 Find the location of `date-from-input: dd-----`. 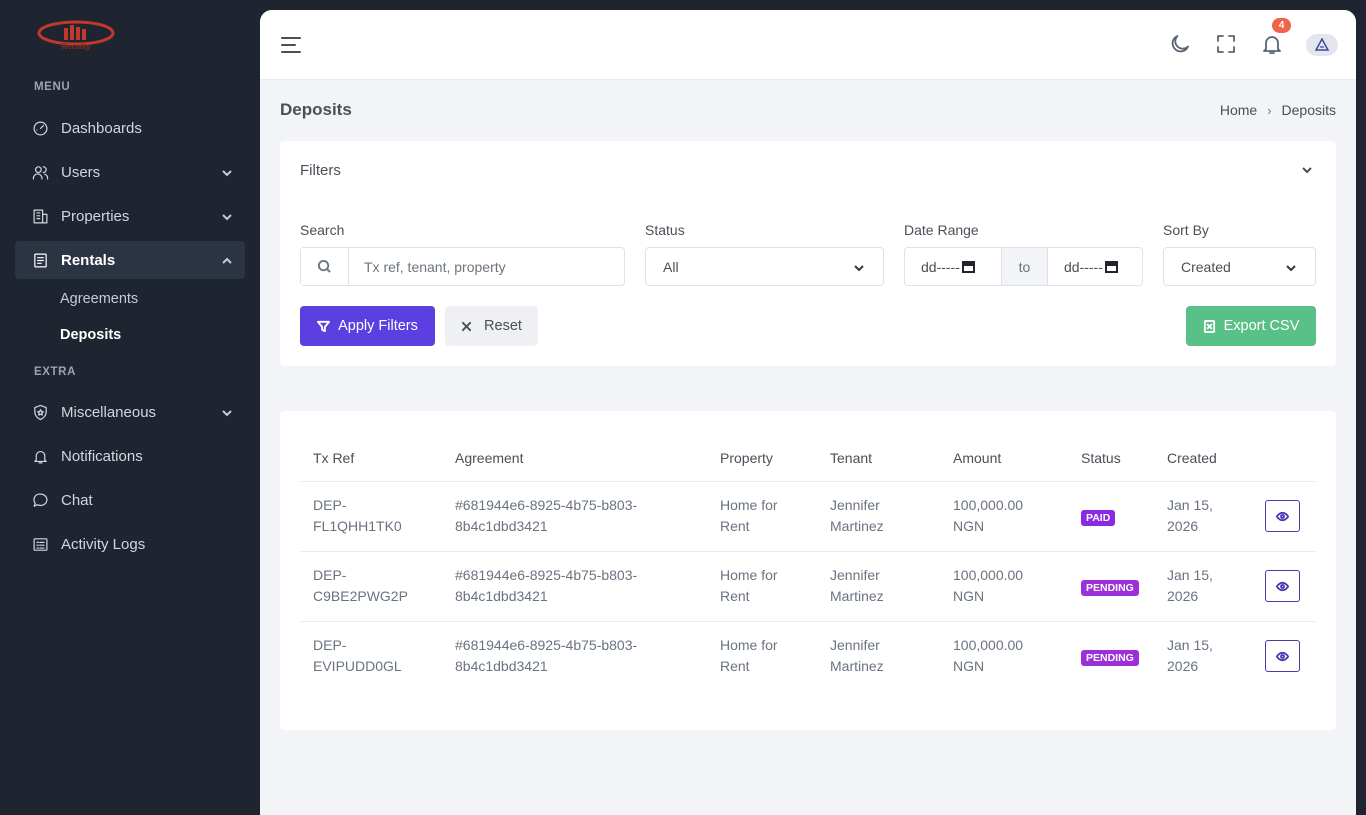

date-from-input: dd----- is located at coordinates (953, 266).